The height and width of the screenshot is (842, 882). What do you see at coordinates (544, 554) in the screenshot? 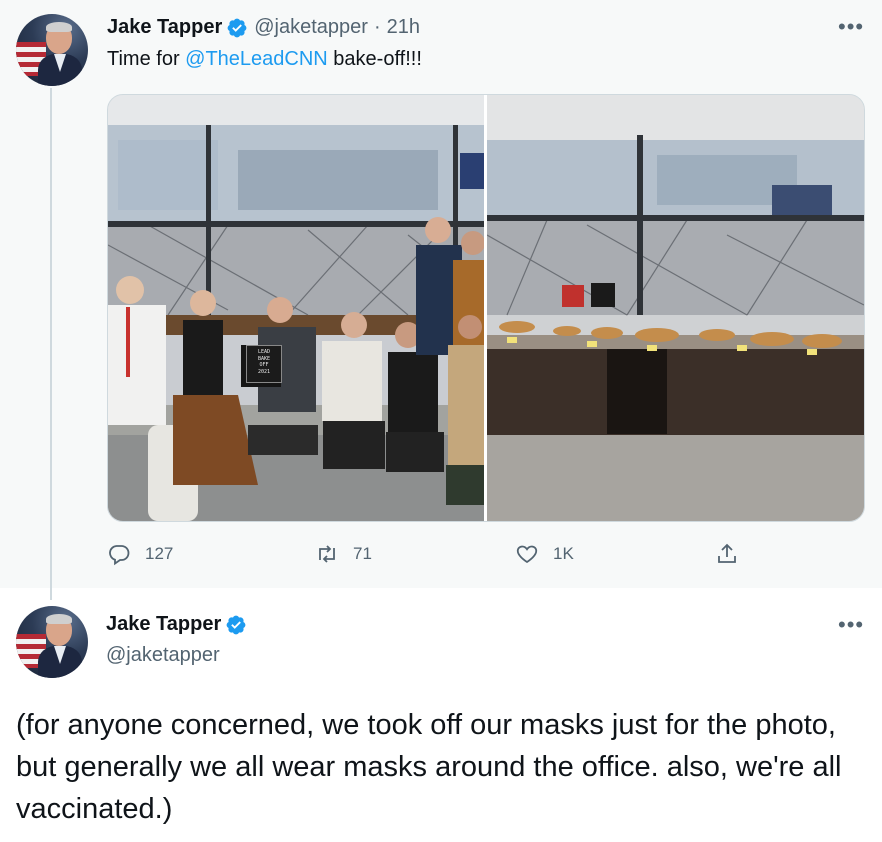
I see `like-button: 1K` at bounding box center [544, 554].